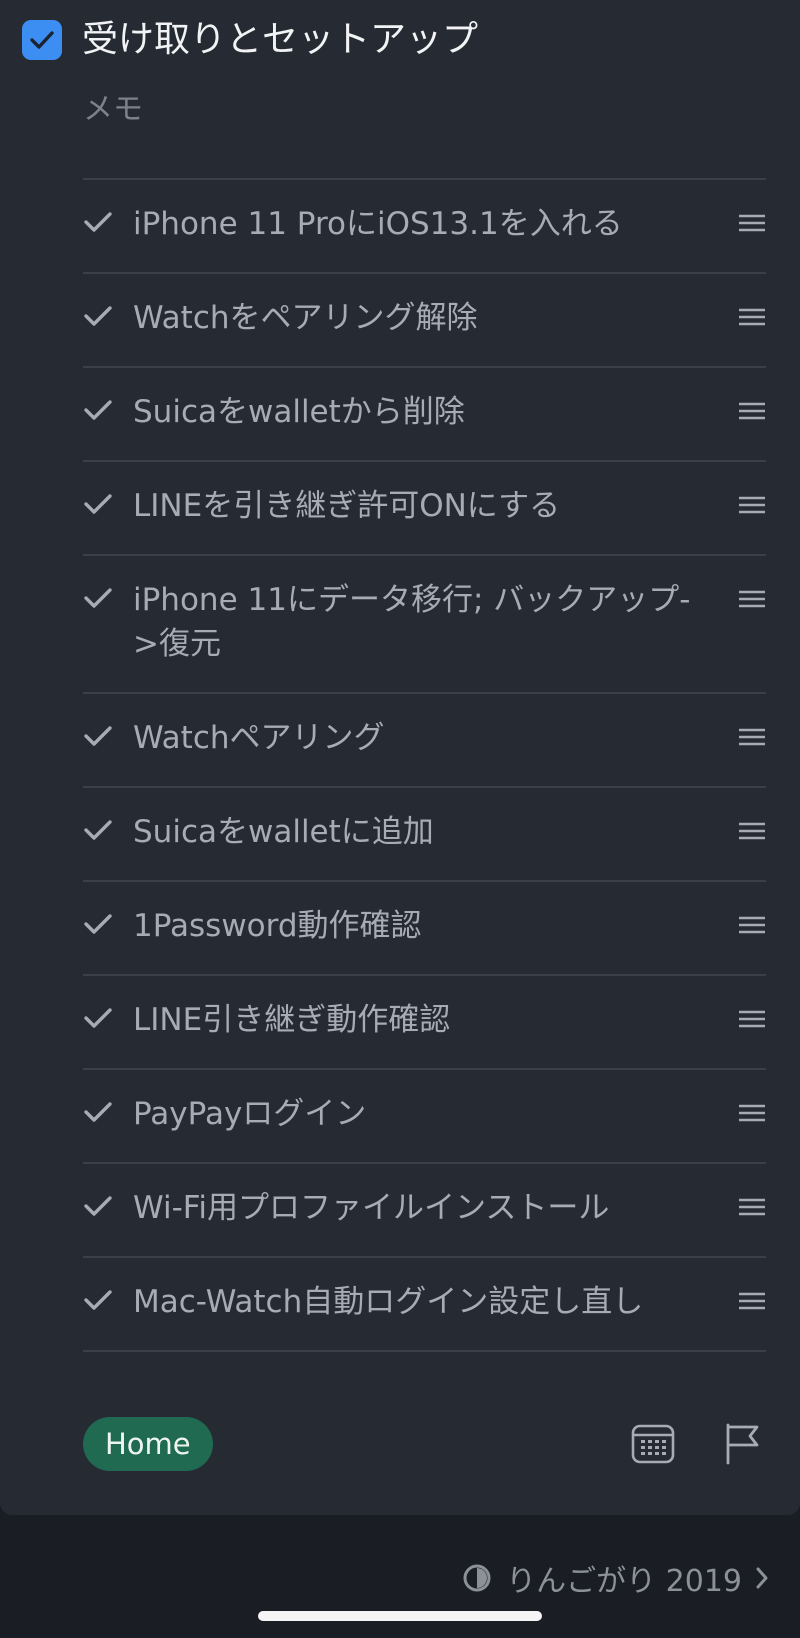 This screenshot has height=1638, width=800. I want to click on flag-icon, so click(743, 1443).